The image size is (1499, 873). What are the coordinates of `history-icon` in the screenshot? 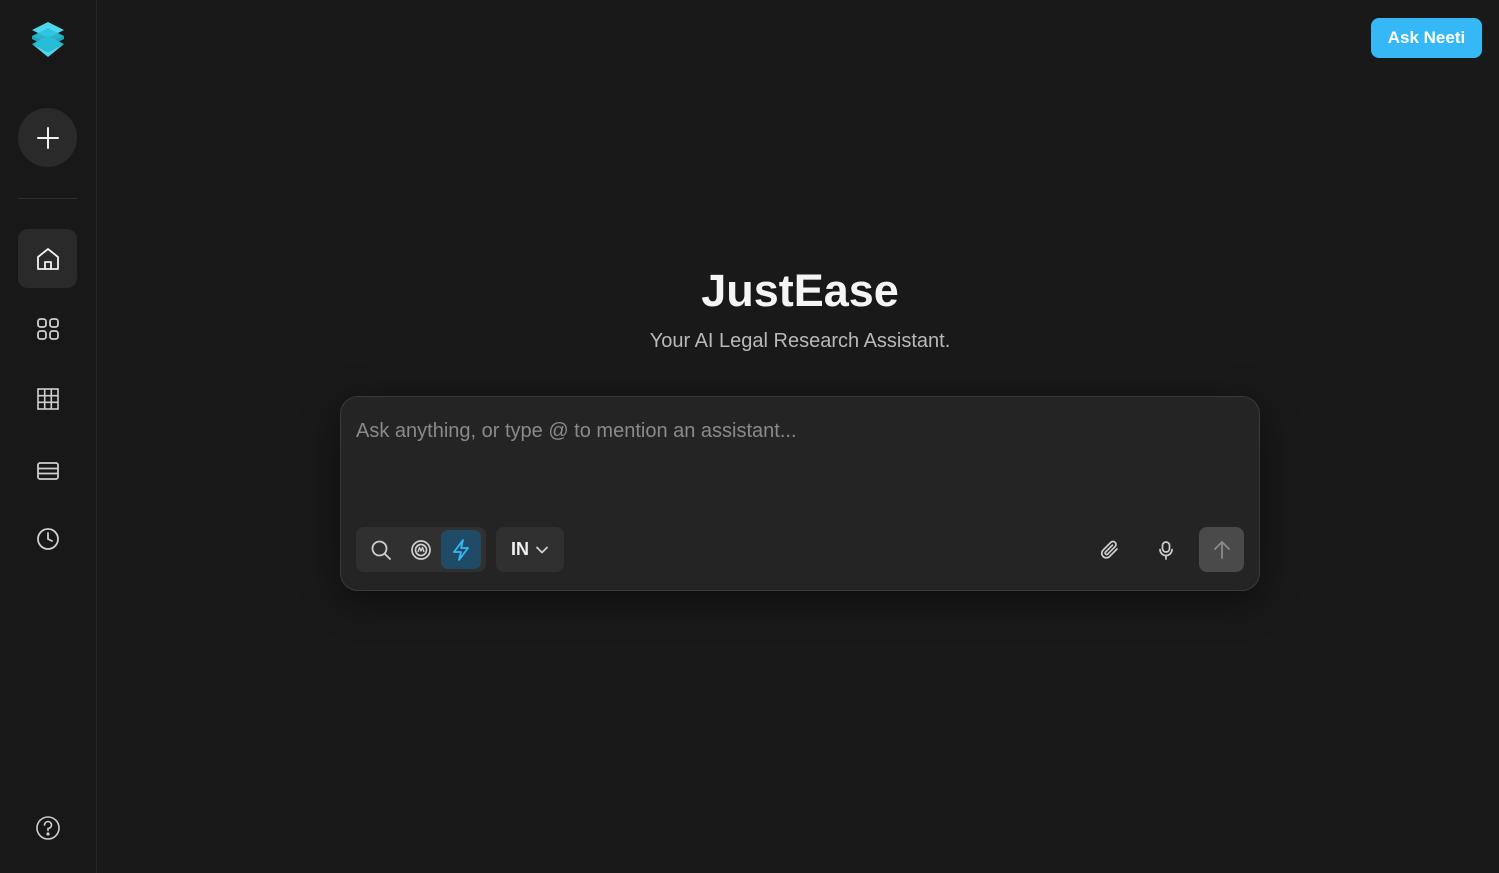 It's located at (48, 539).